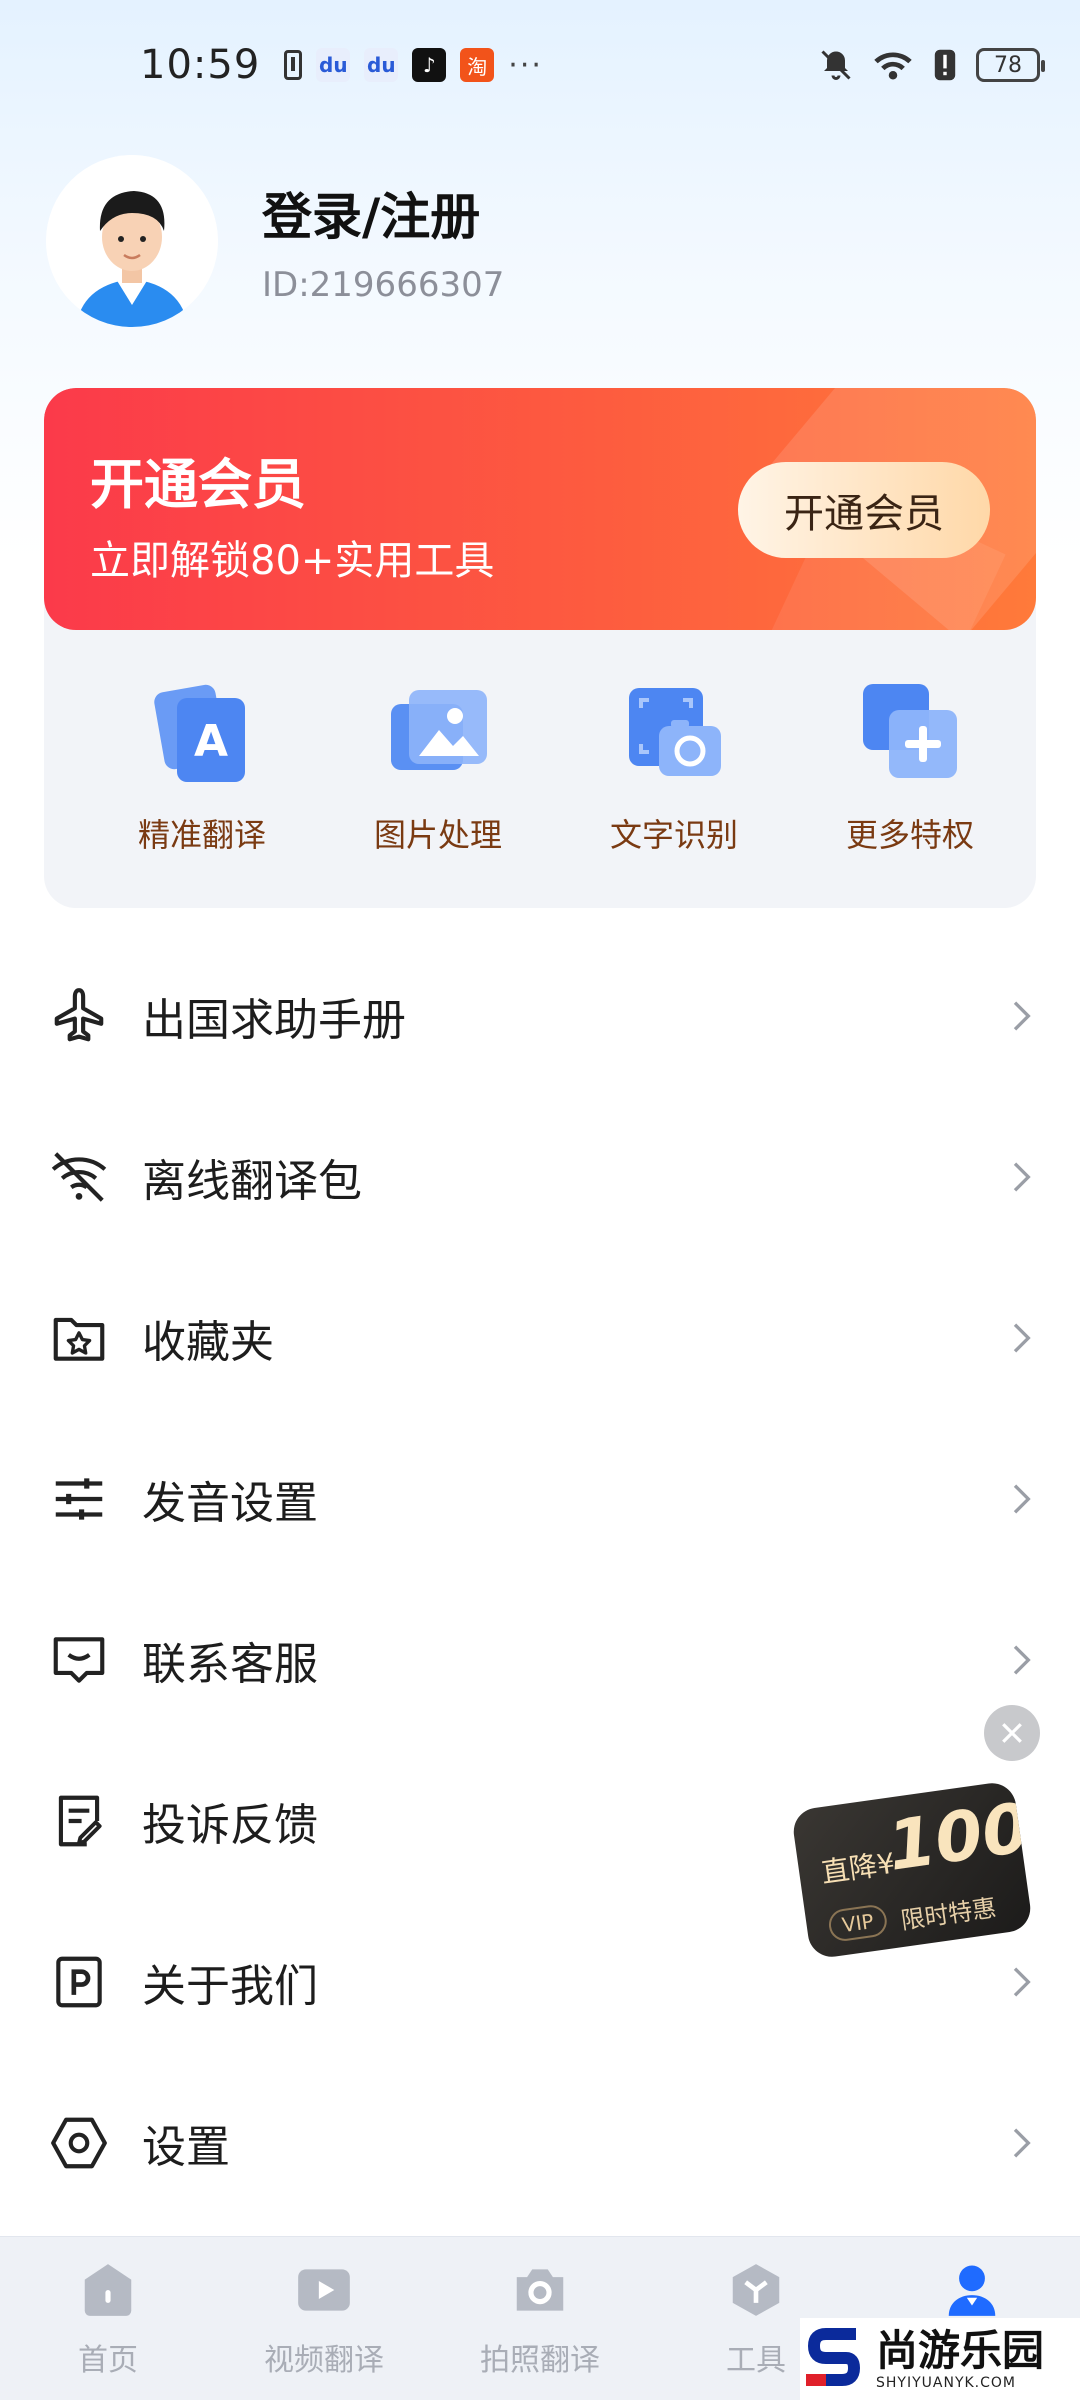 The width and height of the screenshot is (1080, 2400). What do you see at coordinates (252, 1181) in the screenshot?
I see `menu-label: 离线翻译包` at bounding box center [252, 1181].